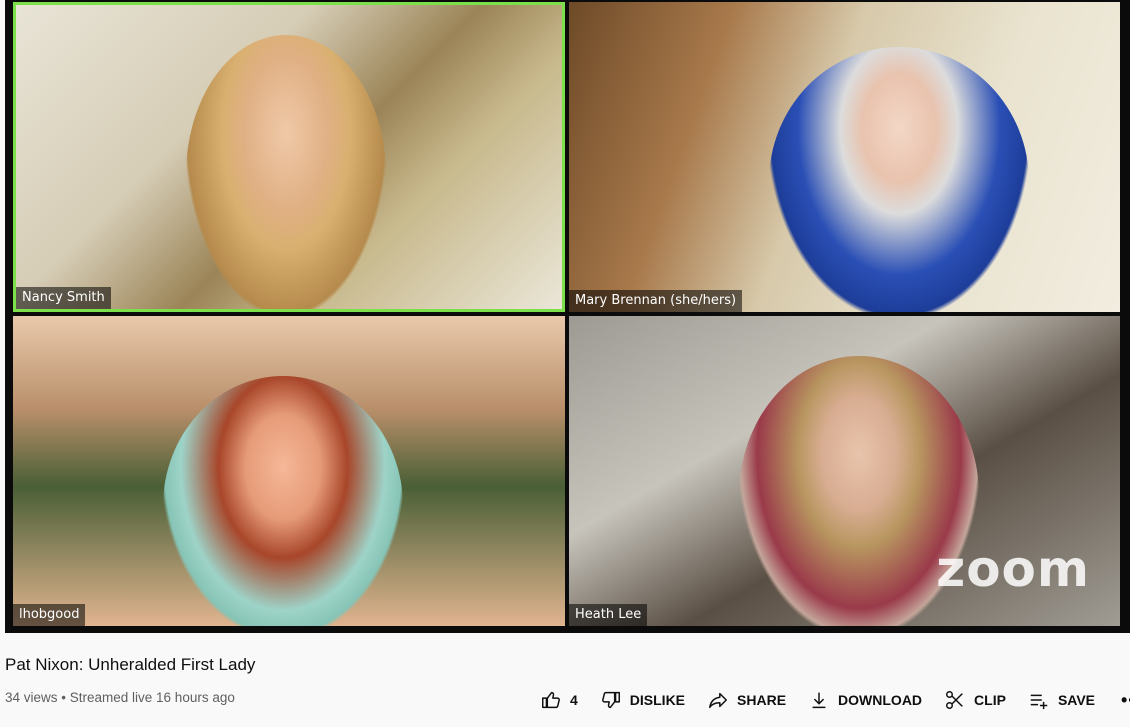 This screenshot has width=1130, height=727. What do you see at coordinates (656, 301) in the screenshot?
I see `participant-name: Mary Brennan (she/hers)` at bounding box center [656, 301].